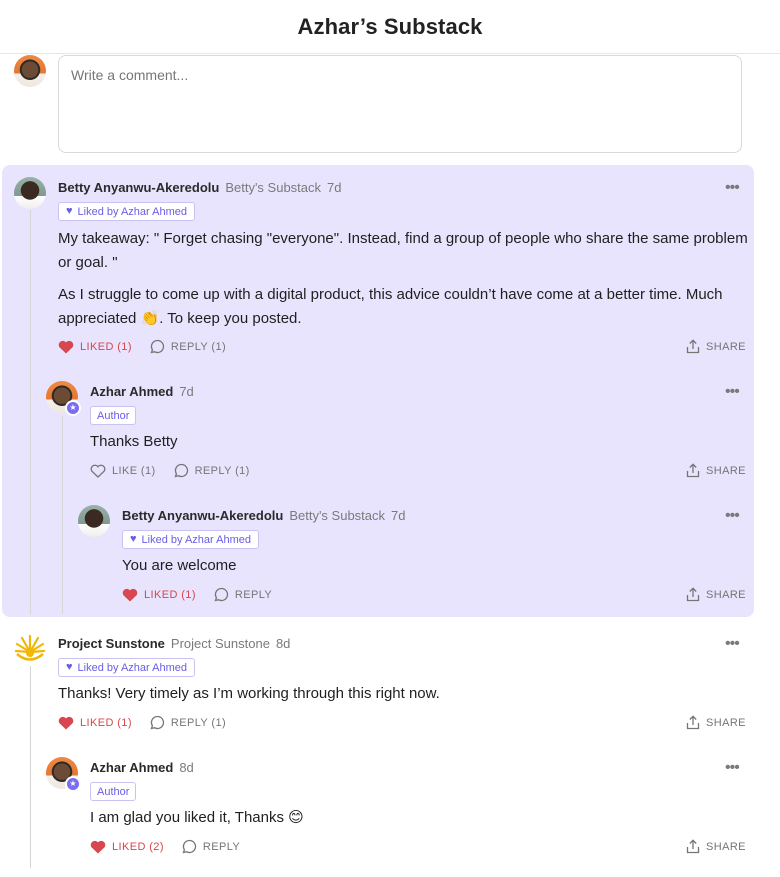 This screenshot has width=780, height=877. What do you see at coordinates (98, 471) in the screenshot?
I see `heart-outline-icon` at bounding box center [98, 471].